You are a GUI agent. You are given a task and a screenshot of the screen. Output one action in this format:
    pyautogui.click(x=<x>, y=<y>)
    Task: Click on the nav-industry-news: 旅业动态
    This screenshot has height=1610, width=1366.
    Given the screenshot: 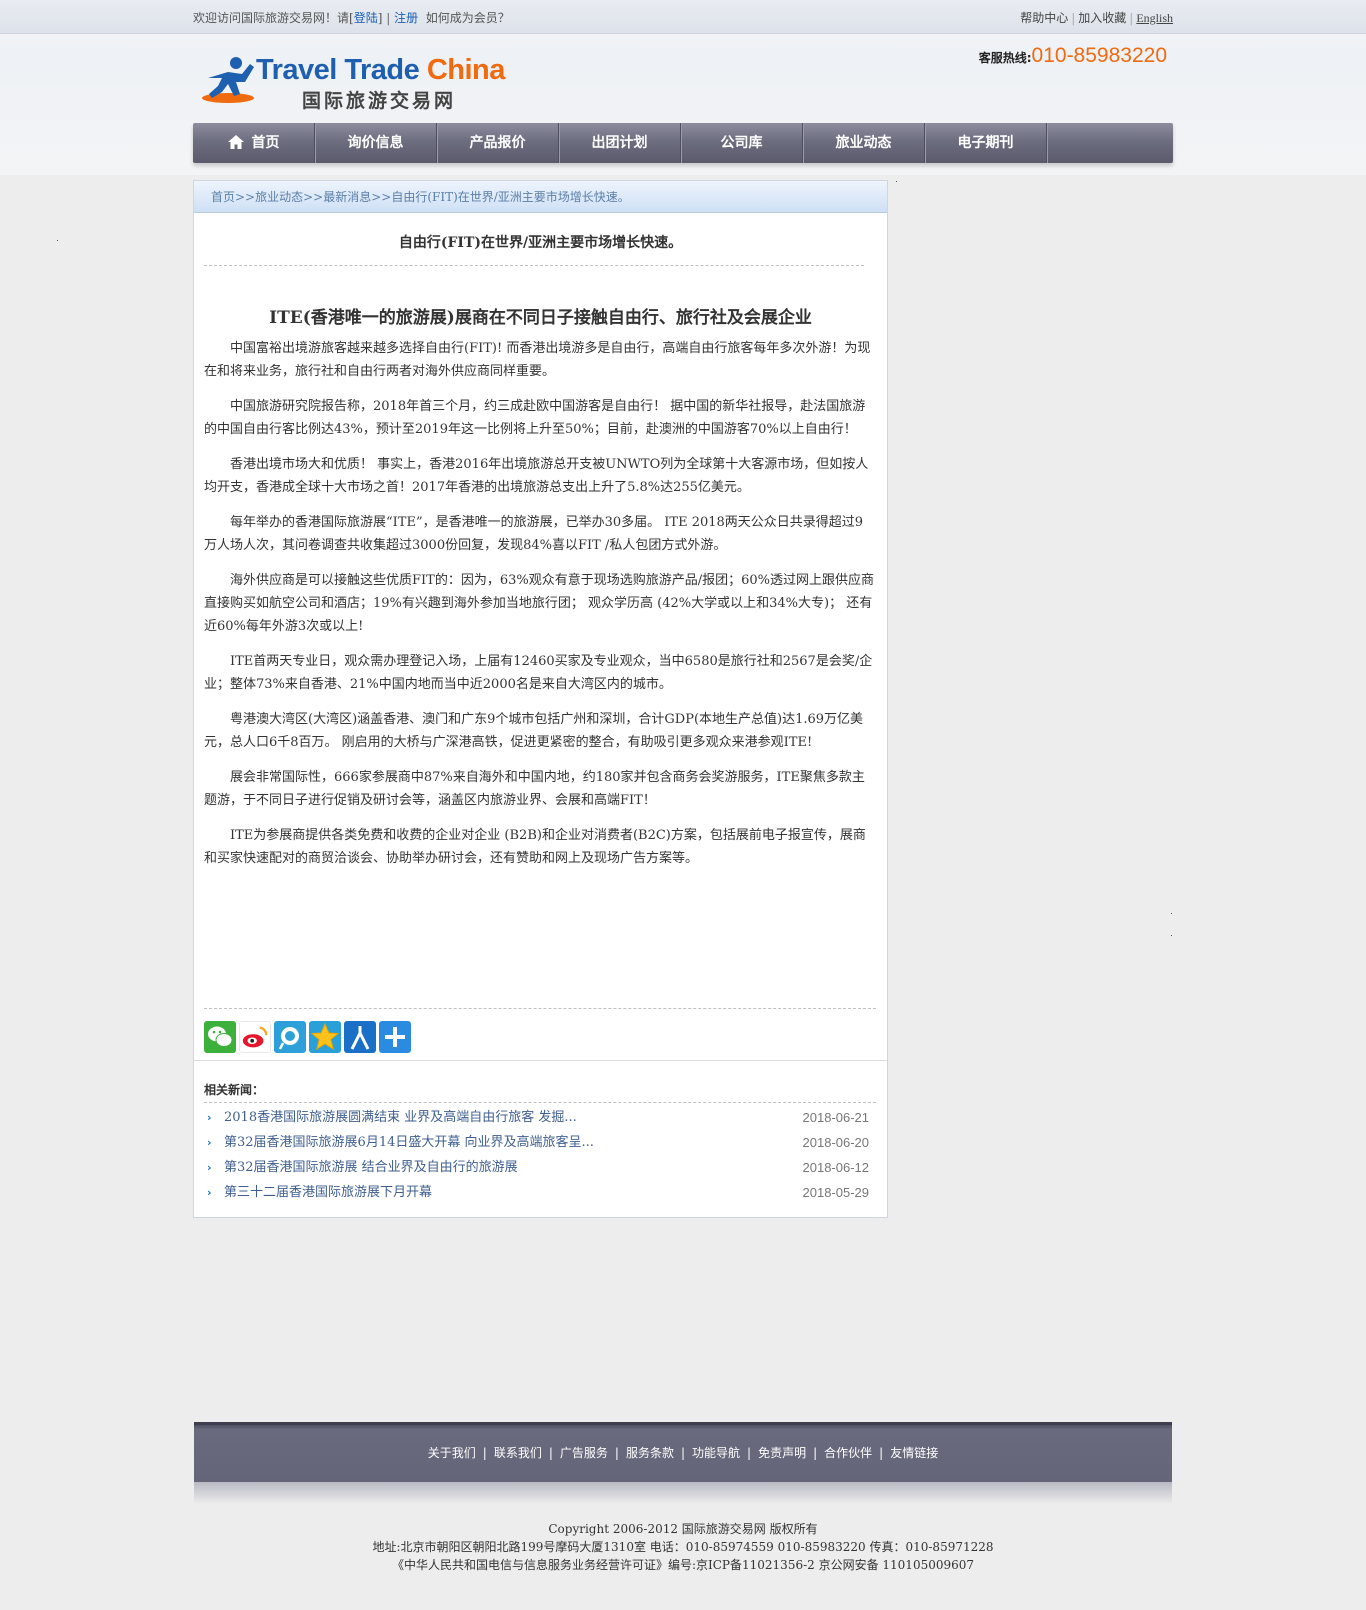 What is the action you would take?
    pyautogui.click(x=864, y=143)
    